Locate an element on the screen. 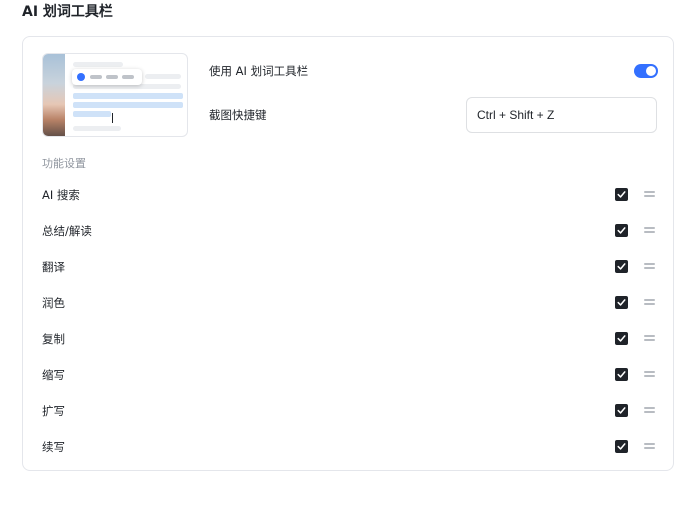  shortcut-input: Ctrl + Shift + Z is located at coordinates (561, 115).